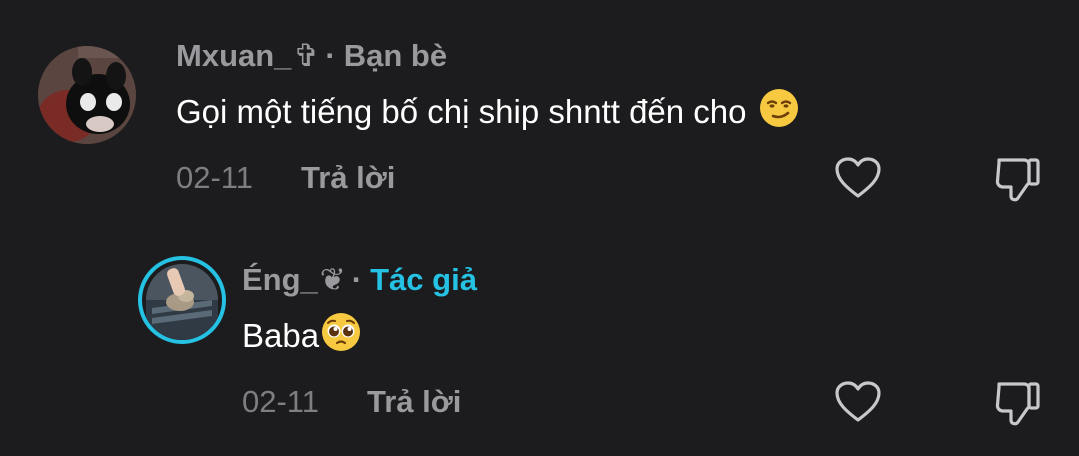 Image resolution: width=1079 pixels, height=456 pixels. Describe the element at coordinates (461, 111) in the screenshot. I see `comment-text: Gọi một tiếng bố chị ship shntt đến cho` at that location.